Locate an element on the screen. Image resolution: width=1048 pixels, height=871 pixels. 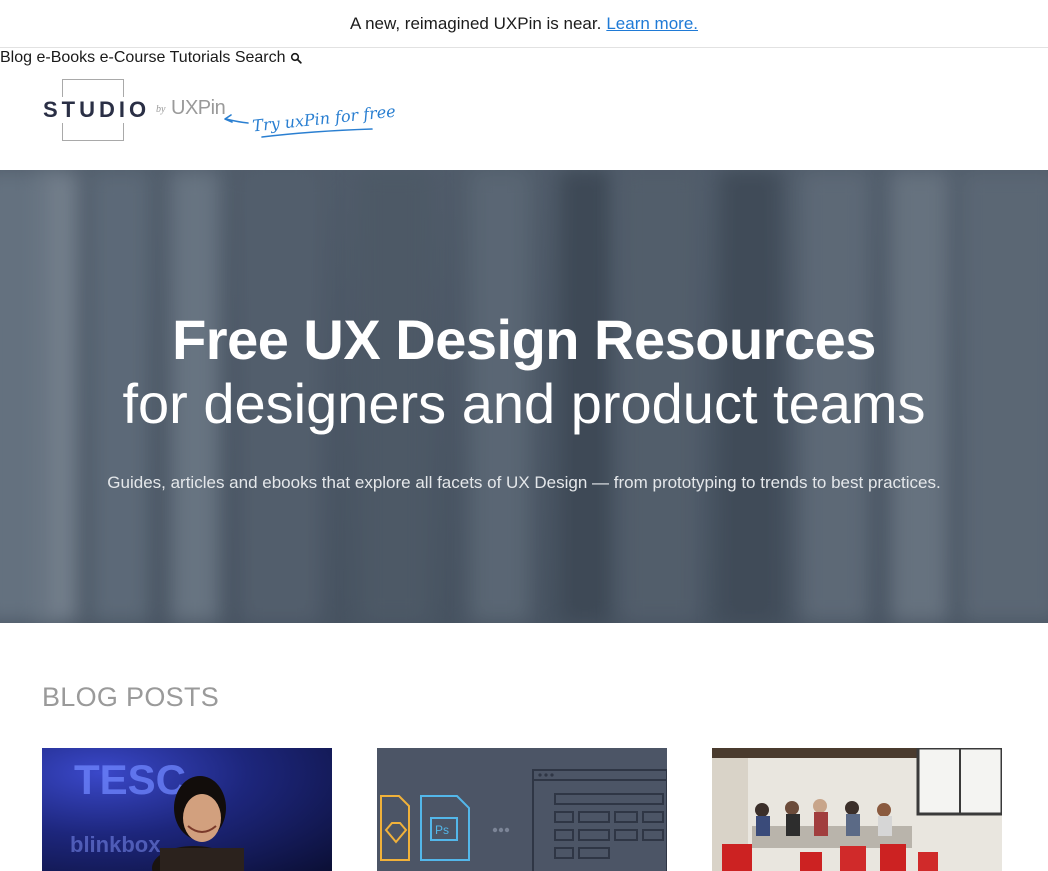
search-icon is located at coordinates (296, 58).